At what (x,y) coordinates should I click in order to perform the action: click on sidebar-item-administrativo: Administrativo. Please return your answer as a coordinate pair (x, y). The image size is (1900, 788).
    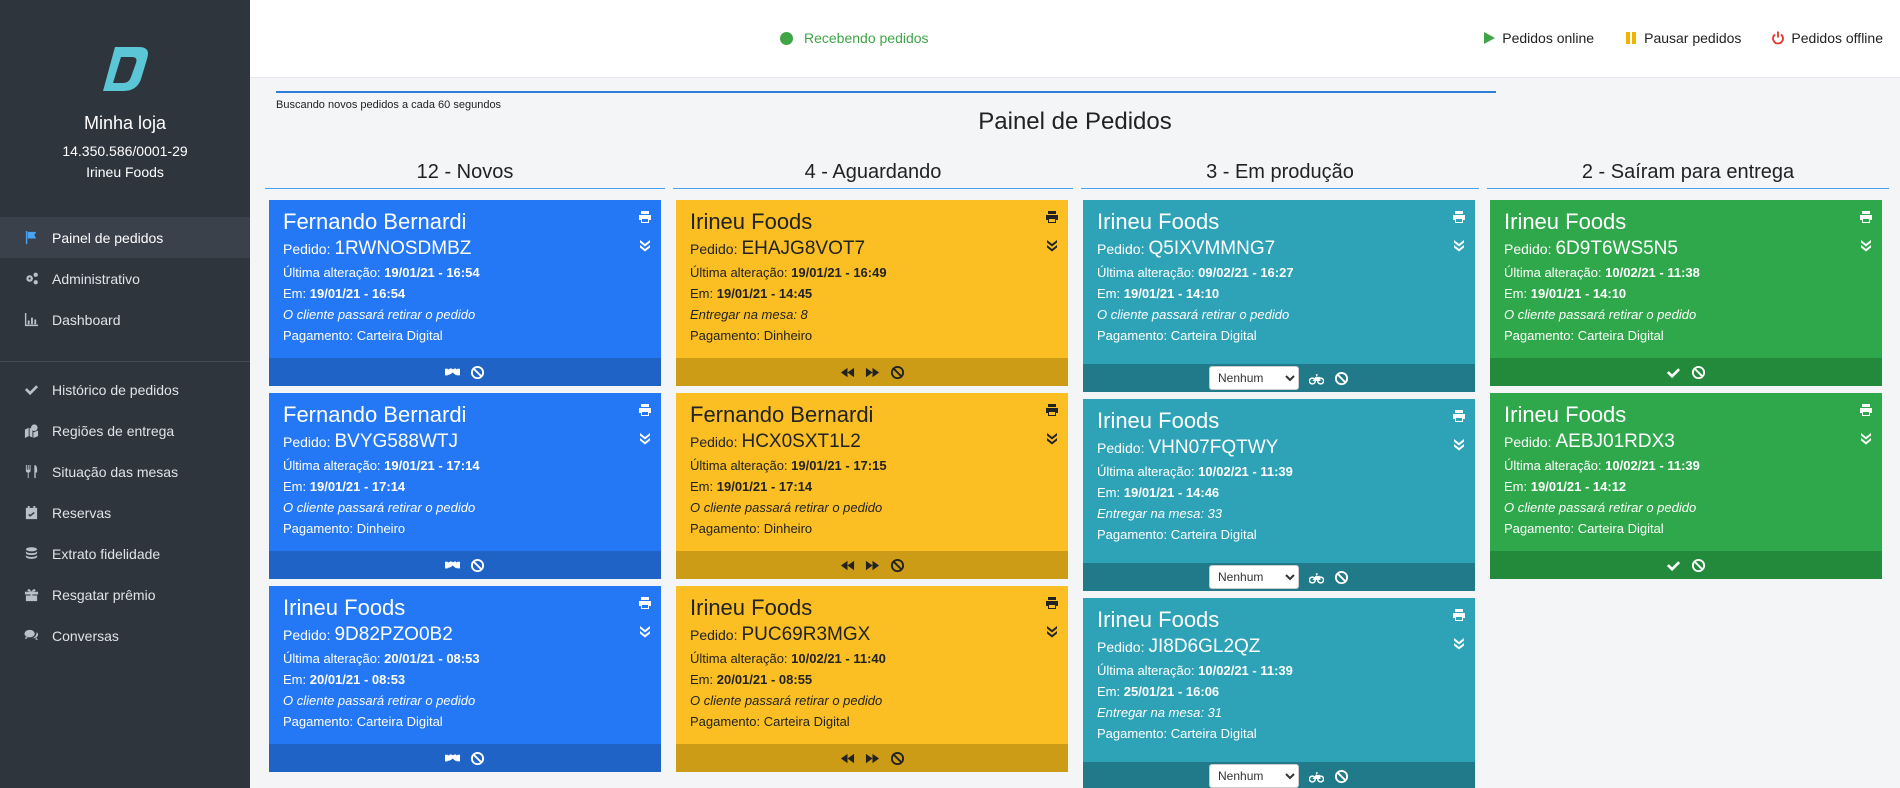
    Looking at the image, I should click on (125, 278).